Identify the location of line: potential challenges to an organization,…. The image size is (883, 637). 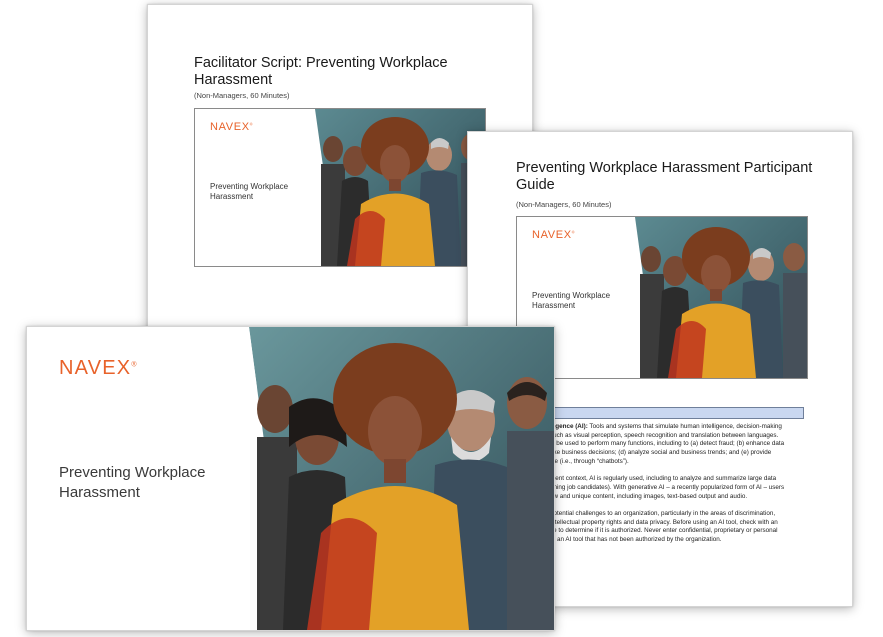
(663, 513).